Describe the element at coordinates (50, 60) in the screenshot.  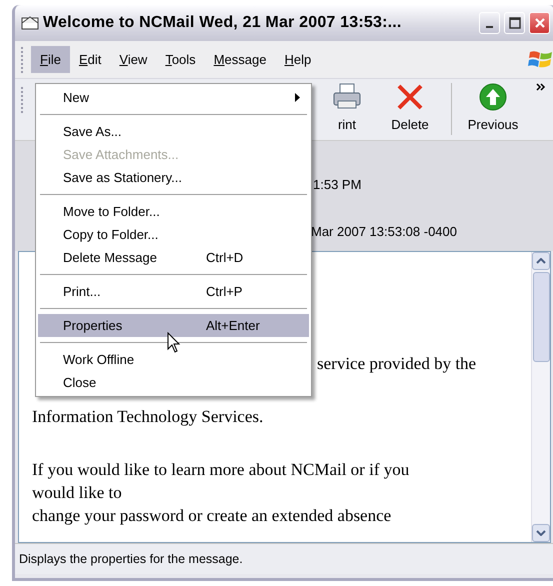
I see `menu-item: File` at that location.